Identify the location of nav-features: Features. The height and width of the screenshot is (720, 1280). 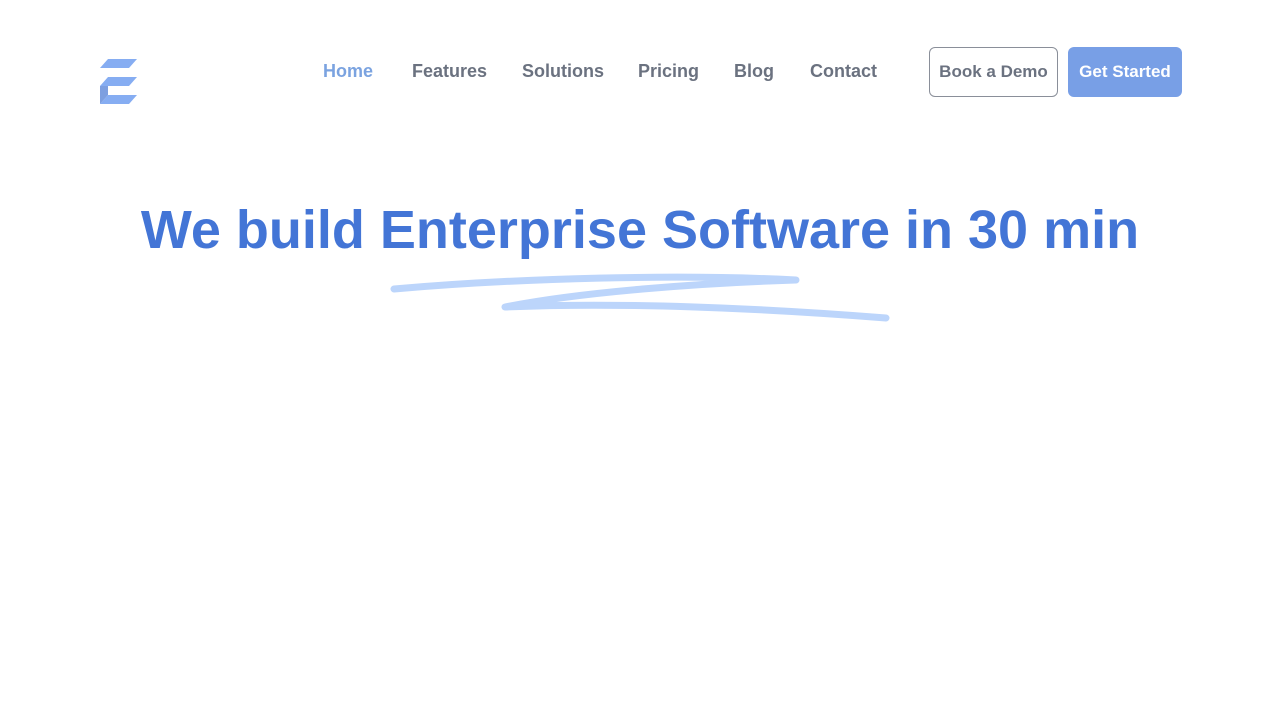
(449, 71).